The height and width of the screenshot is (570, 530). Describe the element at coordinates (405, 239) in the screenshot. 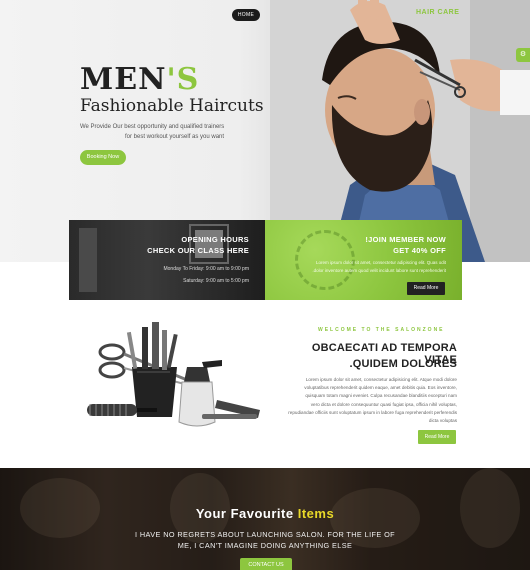

I see `join-member-heading: !JOIN MEMBER NOW` at that location.